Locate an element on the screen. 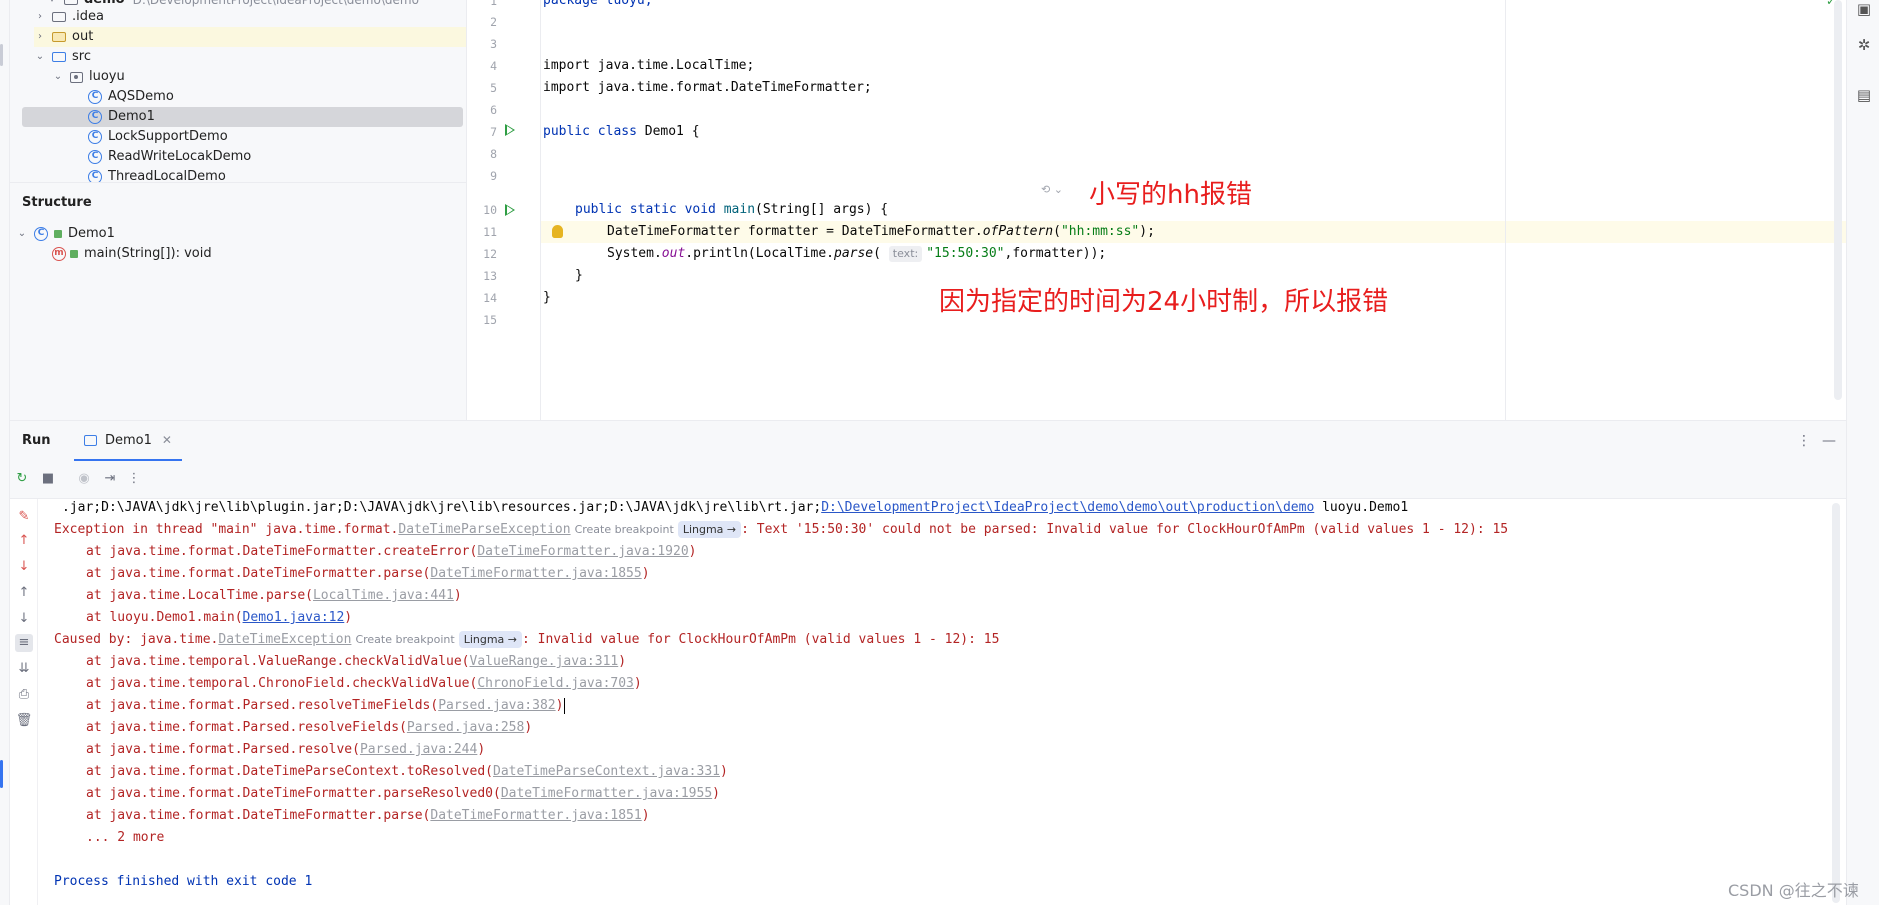  more-frames: ... 2 more is located at coordinates (125, 837).